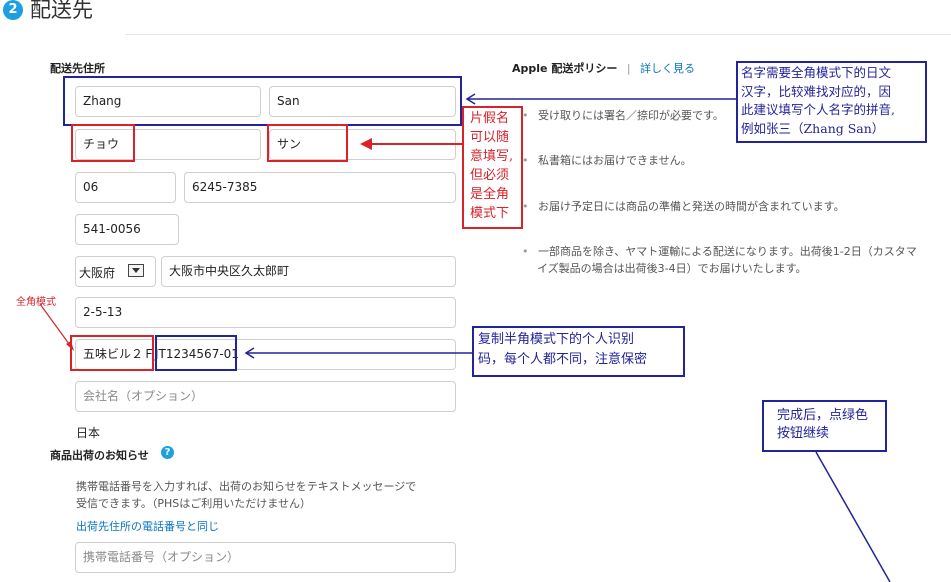 This screenshot has height=582, width=951. What do you see at coordinates (366, 144) in the screenshot?
I see `kana-note-arrowhead` at bounding box center [366, 144].